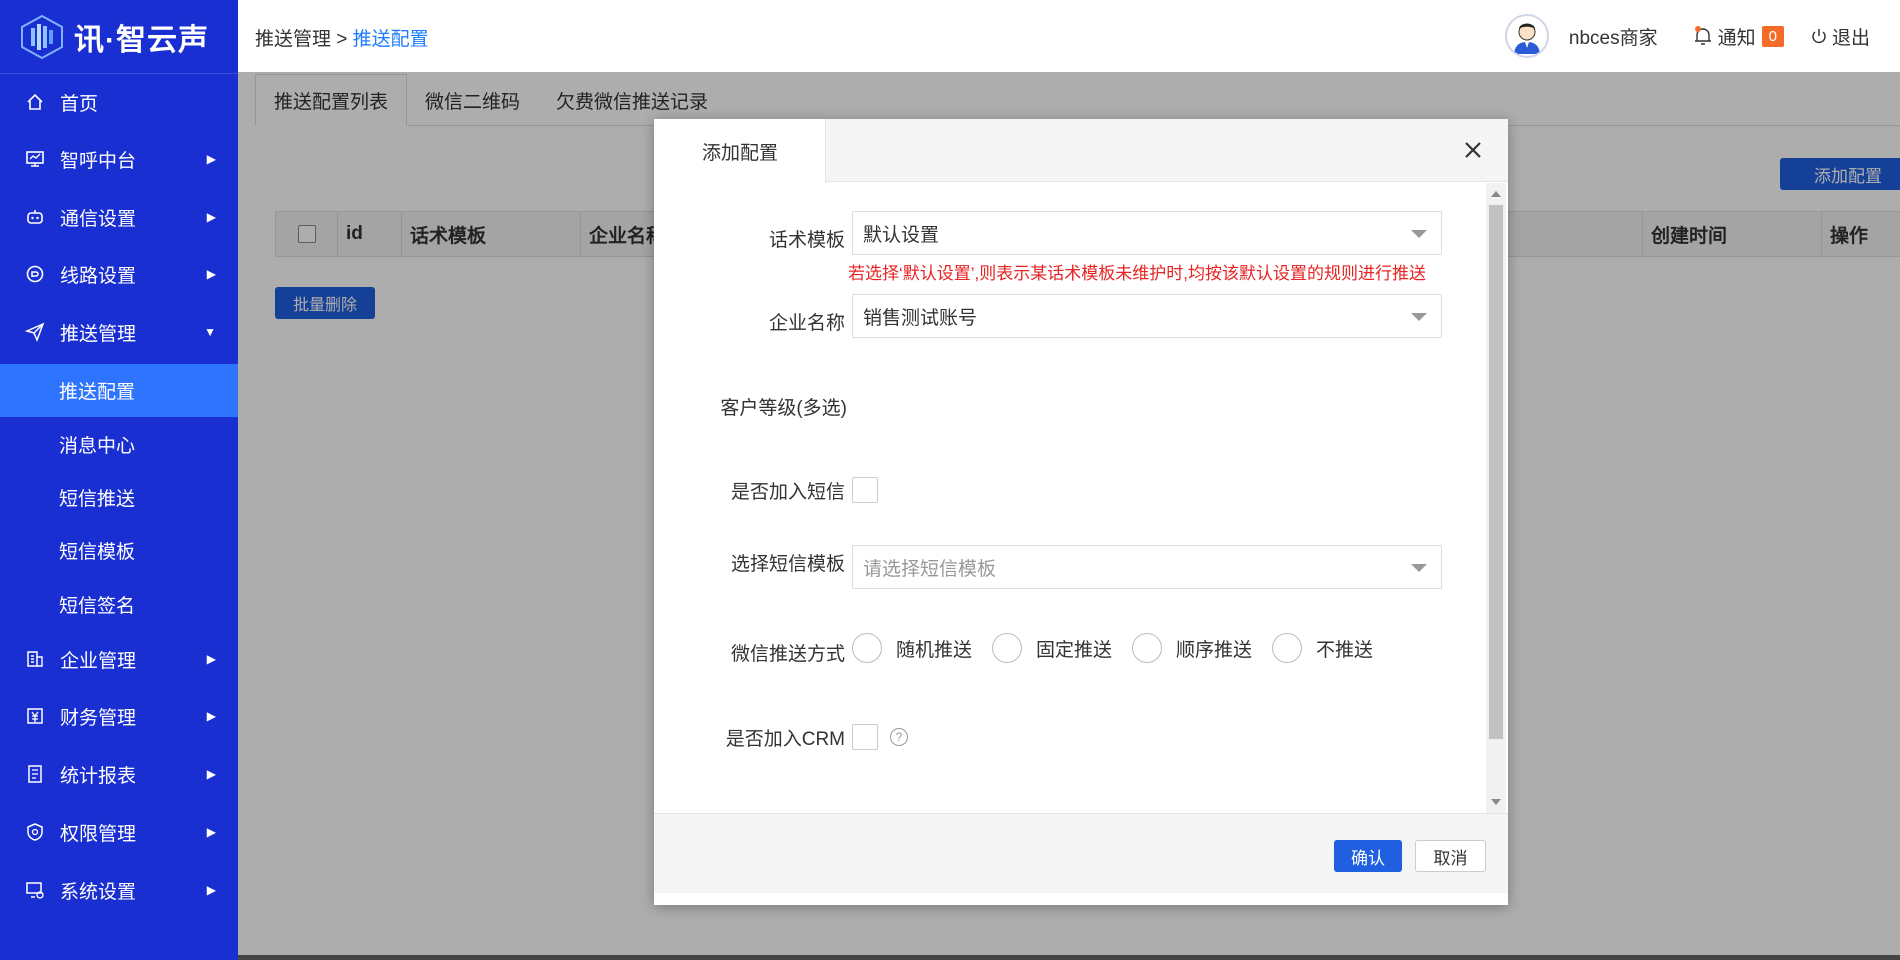 The image size is (1900, 960). Describe the element at coordinates (119, 102) in the screenshot. I see `sidebar-item-home: 首页` at that location.